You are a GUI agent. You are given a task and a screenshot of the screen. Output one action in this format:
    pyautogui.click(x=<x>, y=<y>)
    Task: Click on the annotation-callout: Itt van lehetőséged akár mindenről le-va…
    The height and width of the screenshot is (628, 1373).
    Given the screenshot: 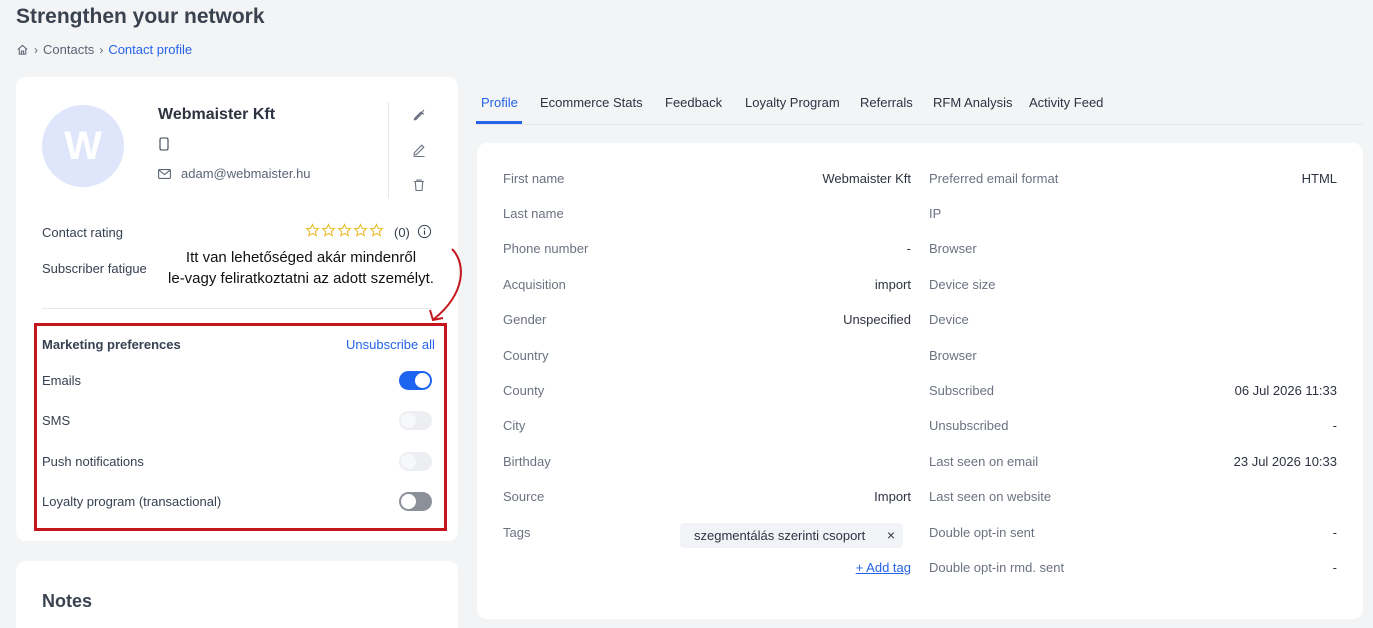 What is the action you would take?
    pyautogui.click(x=301, y=268)
    